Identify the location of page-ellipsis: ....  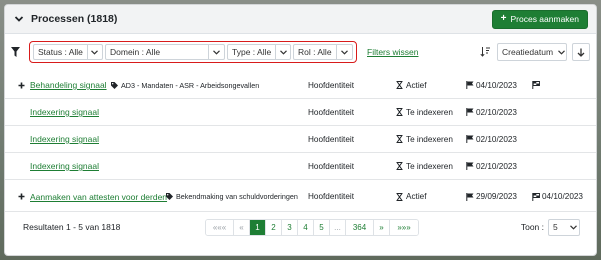
(338, 227).